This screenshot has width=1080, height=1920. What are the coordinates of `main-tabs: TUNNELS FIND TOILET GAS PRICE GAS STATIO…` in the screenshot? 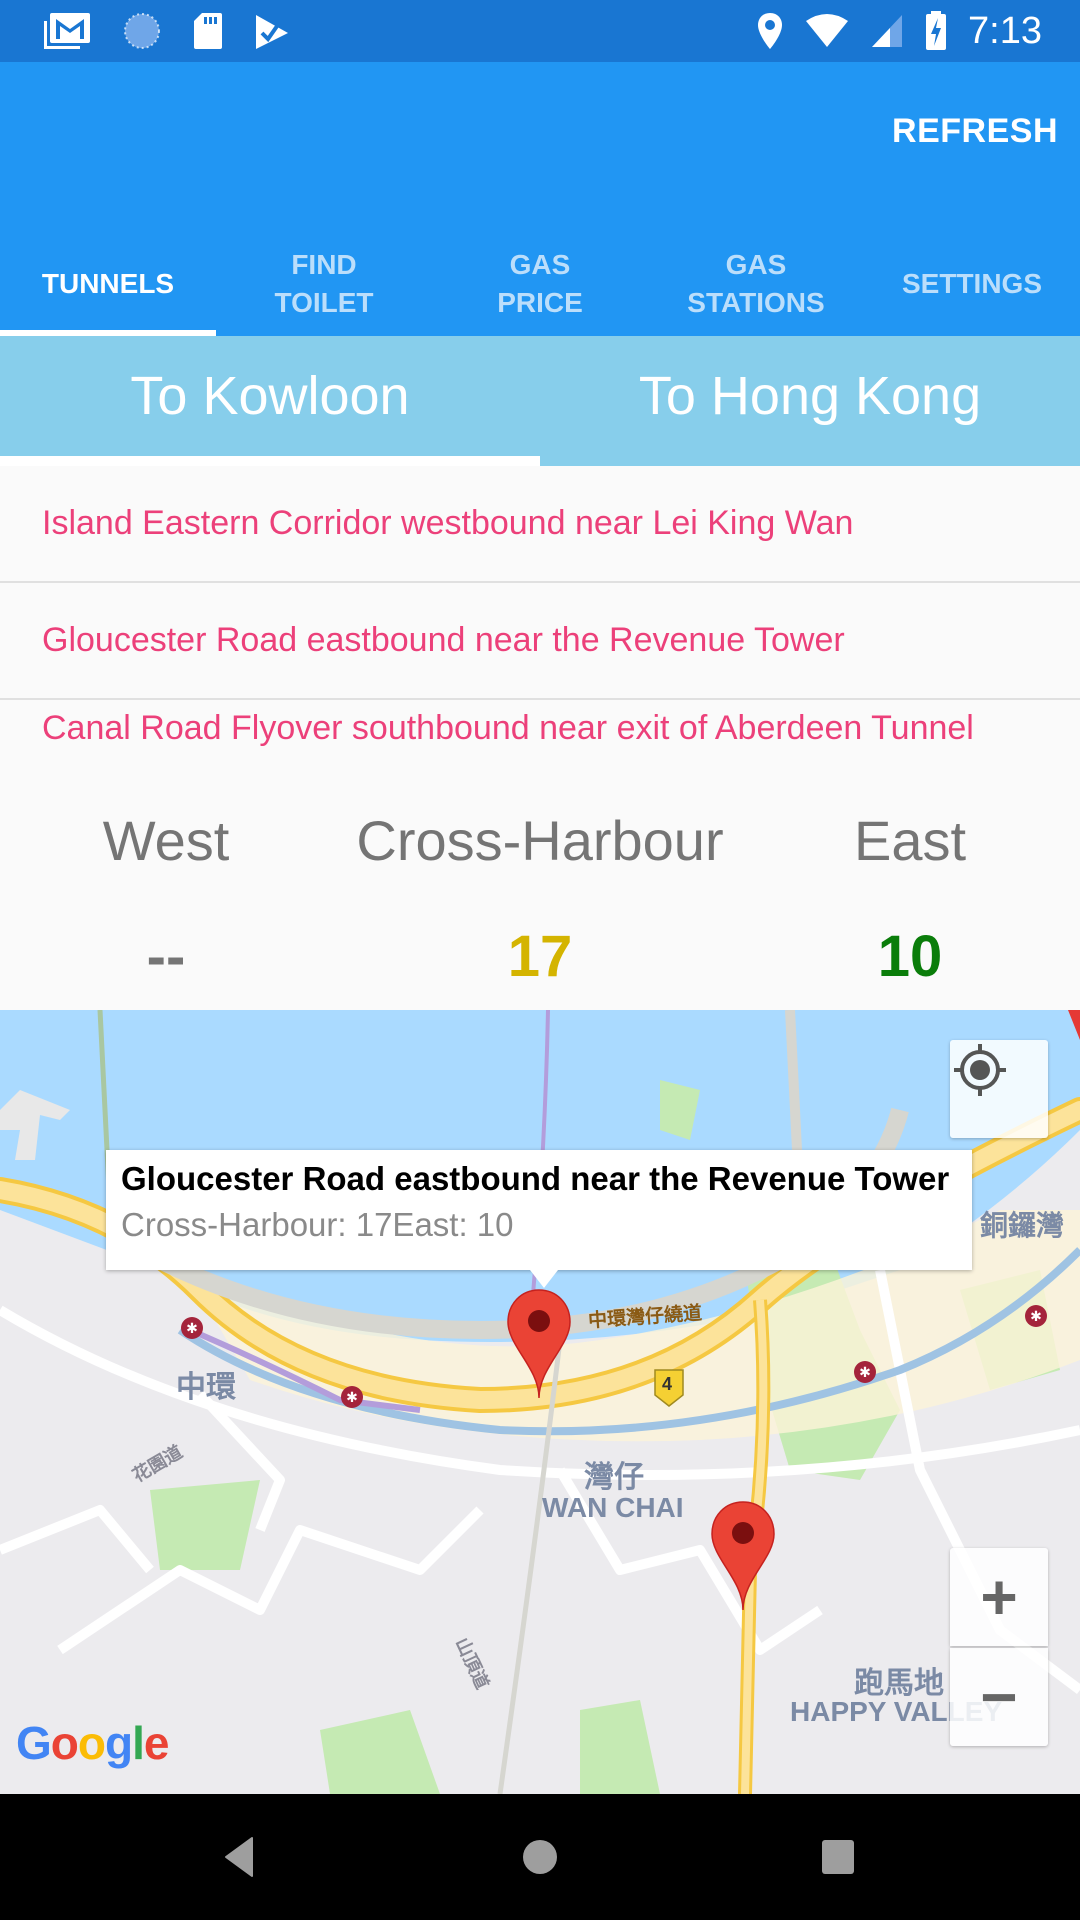 It's located at (540, 284).